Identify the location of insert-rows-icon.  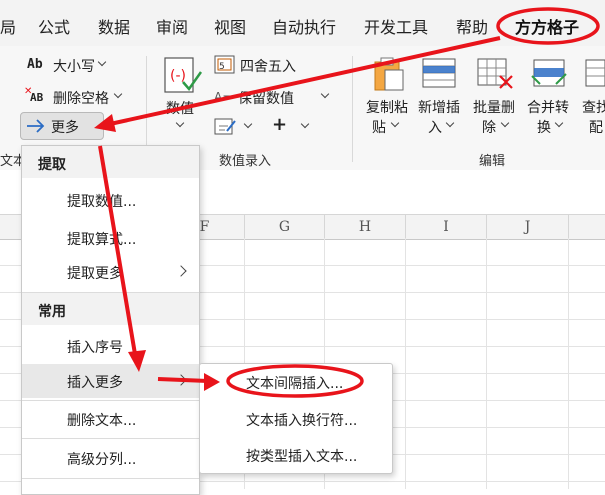
(439, 73).